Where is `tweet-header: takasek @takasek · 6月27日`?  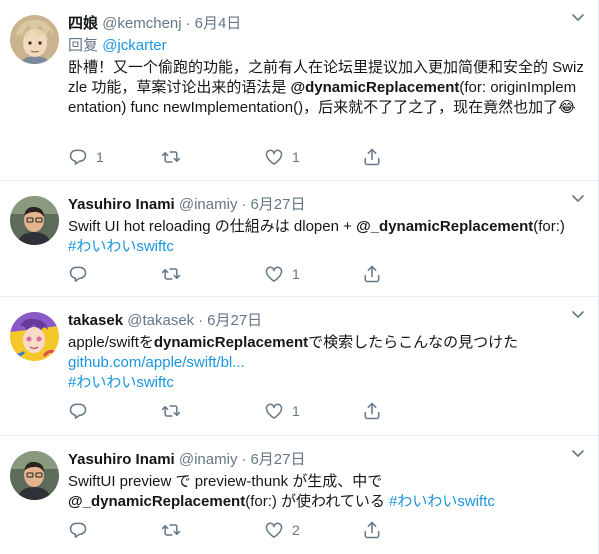 tweet-header: takasek @takasek · 6月27日 is located at coordinates (326, 321).